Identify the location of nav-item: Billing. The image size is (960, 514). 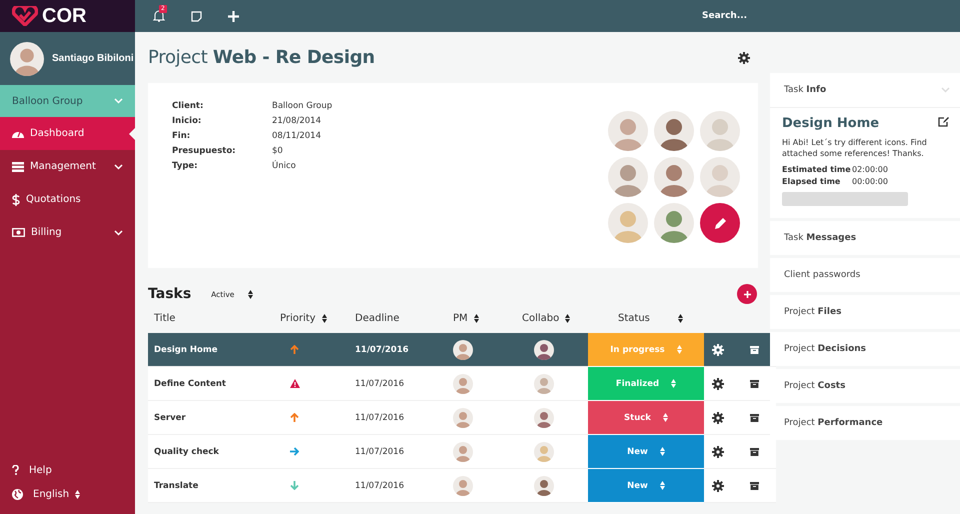
(67, 232).